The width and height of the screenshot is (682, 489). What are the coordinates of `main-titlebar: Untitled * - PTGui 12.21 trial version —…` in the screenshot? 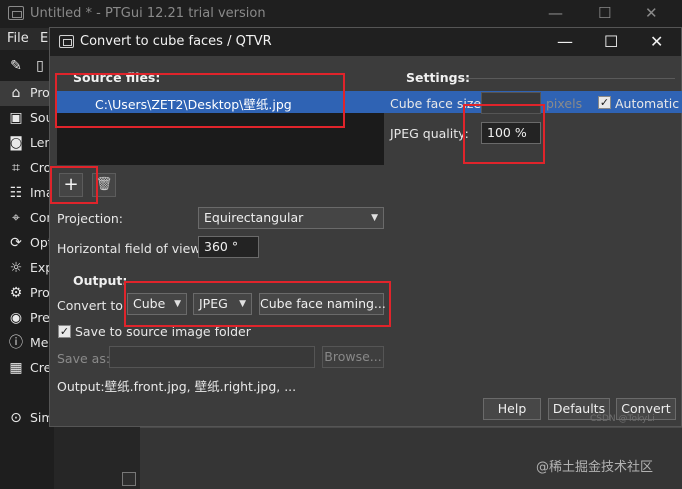 It's located at (341, 14).